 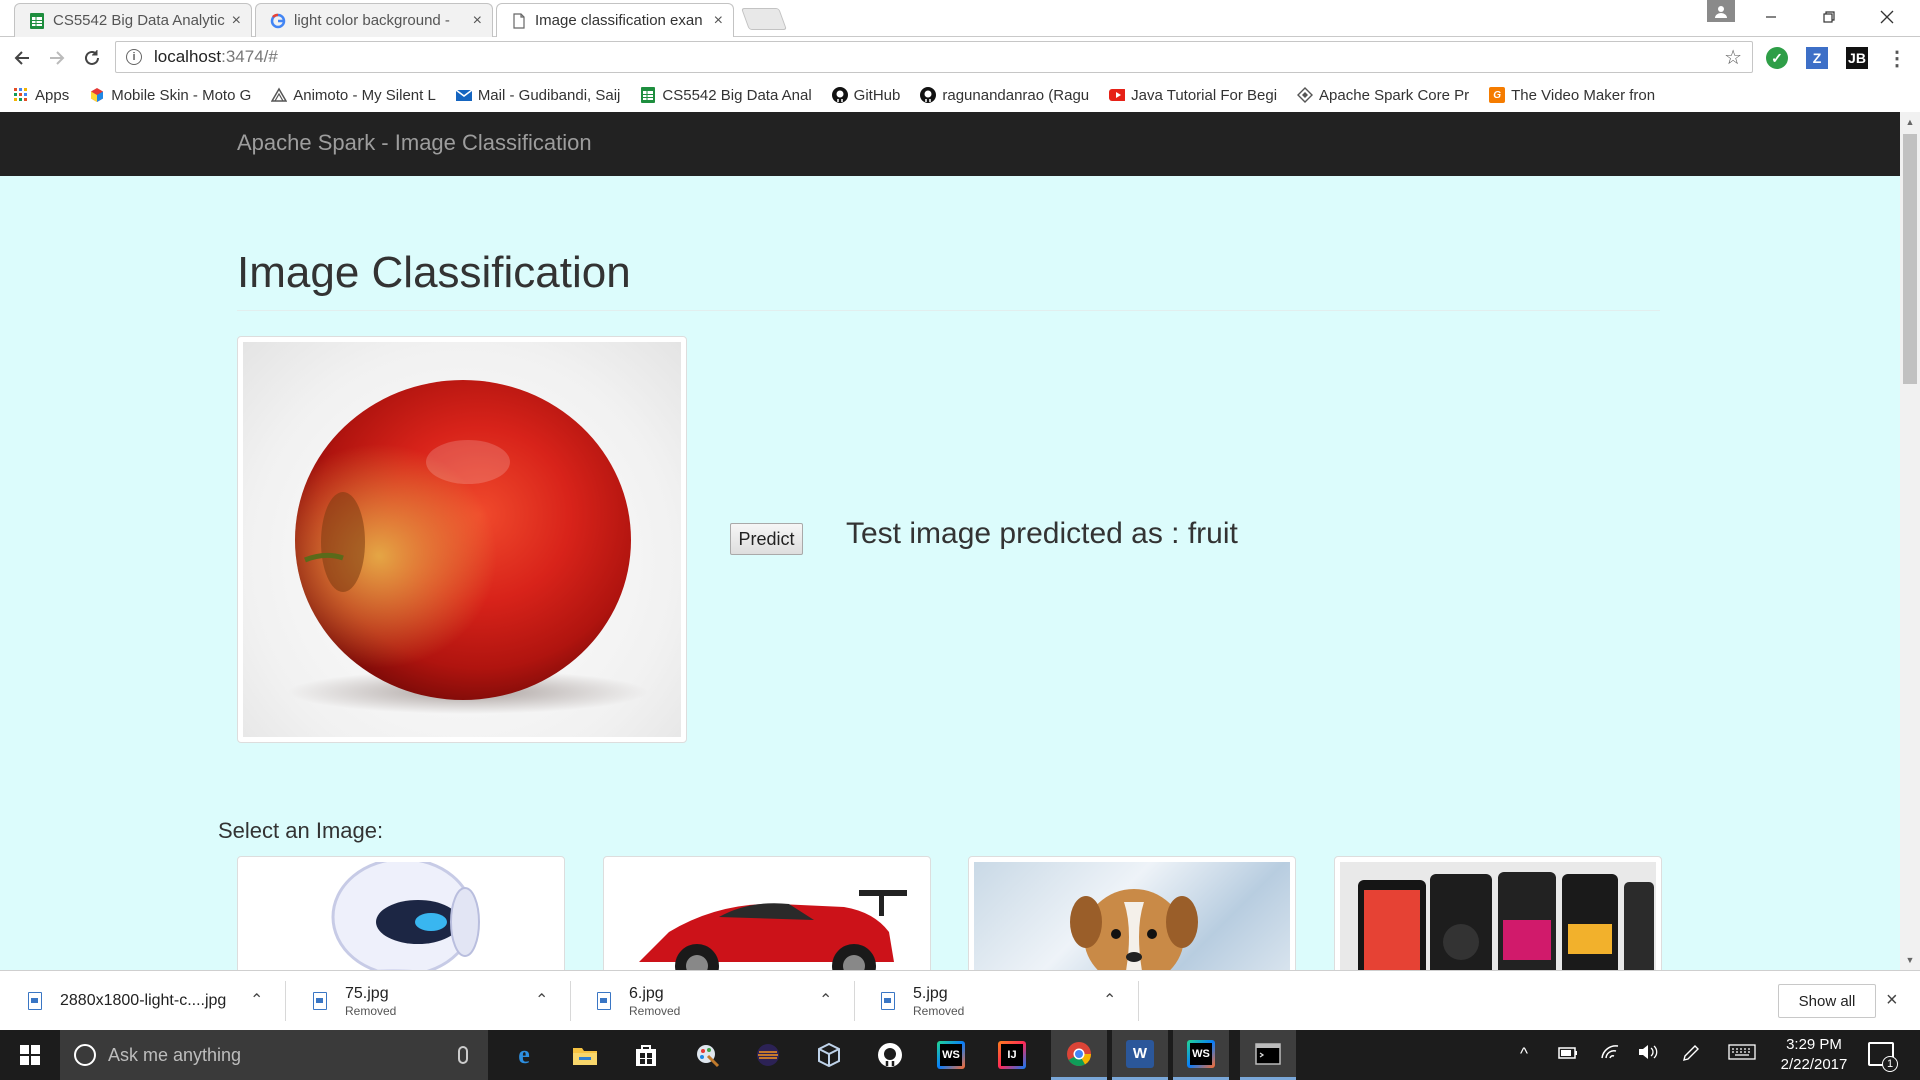 What do you see at coordinates (1498, 913) in the screenshot?
I see `gallery-image-phones` at bounding box center [1498, 913].